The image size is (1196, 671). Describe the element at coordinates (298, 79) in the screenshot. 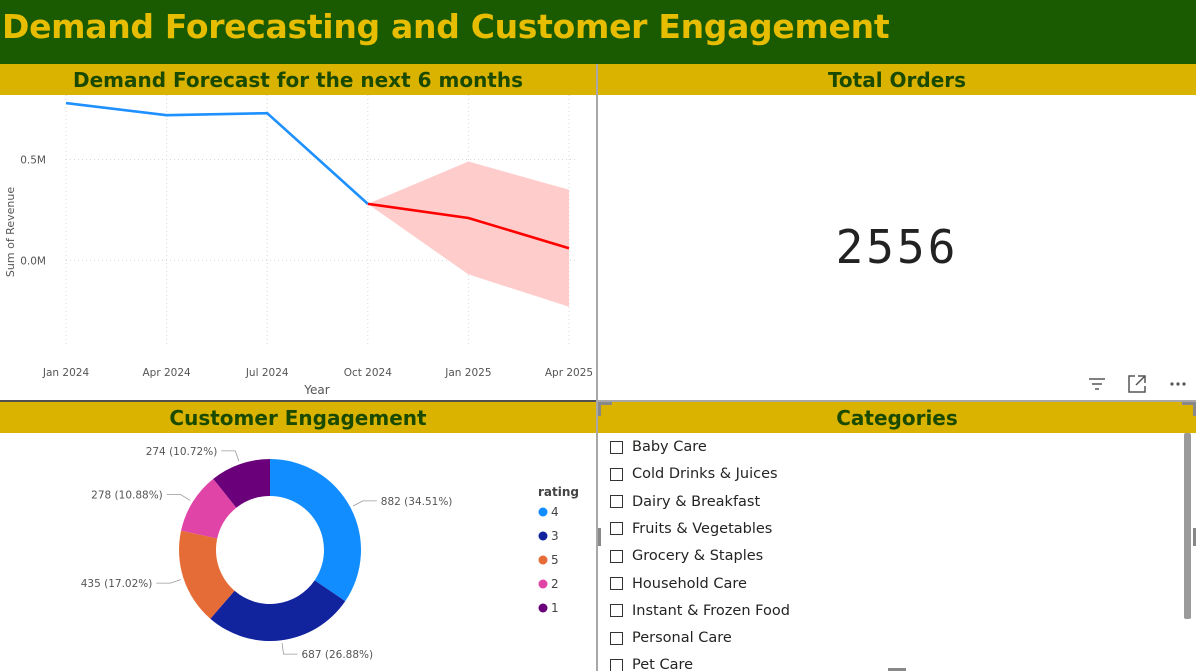

I see `forecast-panel-header: Demand Forecast for the next 6 months` at that location.